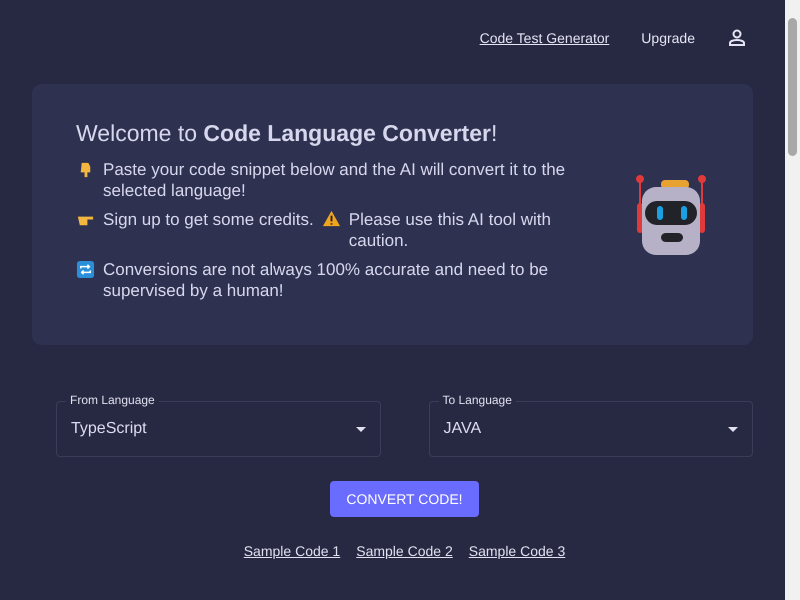 The image size is (800, 600). Describe the element at coordinates (404, 551) in the screenshot. I see `sample-code-link: Sample Code 2` at that location.